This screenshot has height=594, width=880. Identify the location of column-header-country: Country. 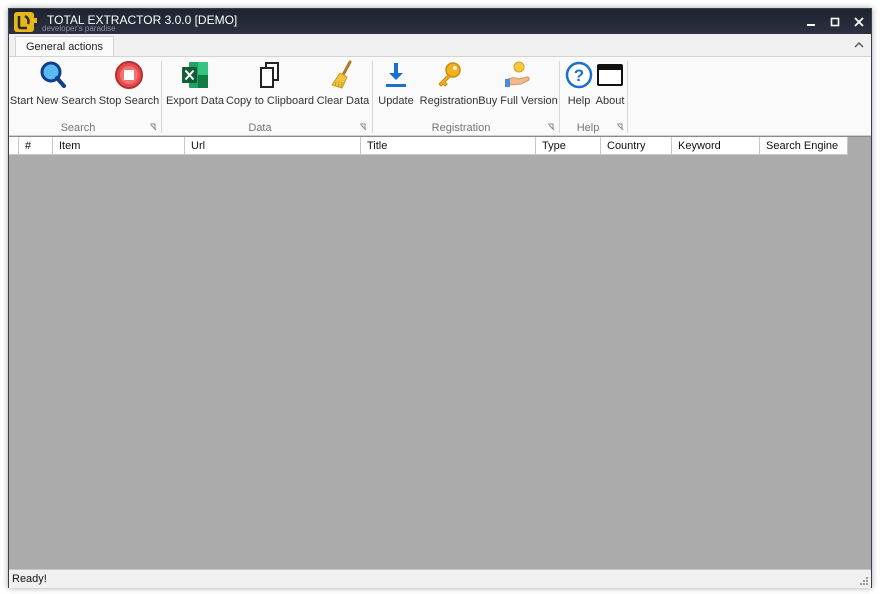
(636, 146).